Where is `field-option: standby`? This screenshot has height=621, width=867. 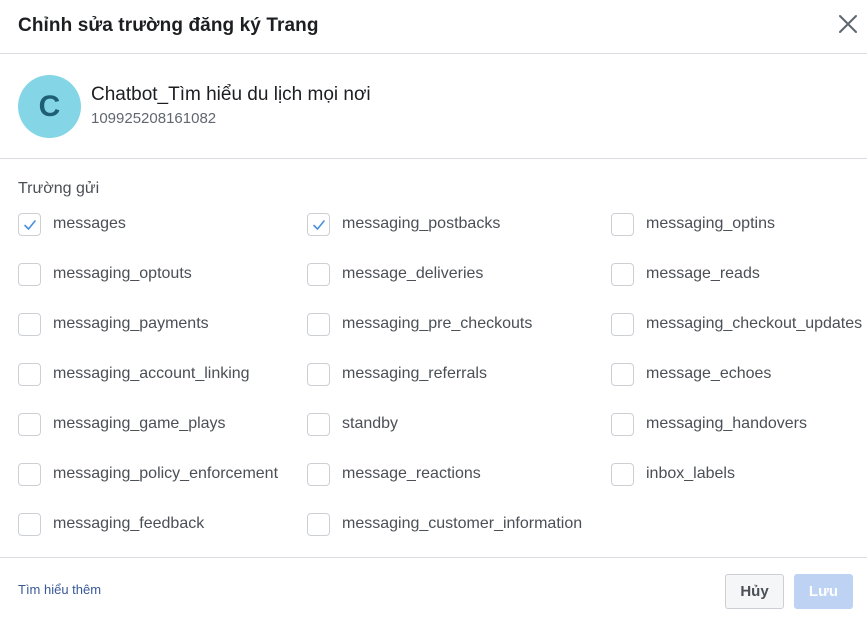
field-option: standby is located at coordinates (352, 424).